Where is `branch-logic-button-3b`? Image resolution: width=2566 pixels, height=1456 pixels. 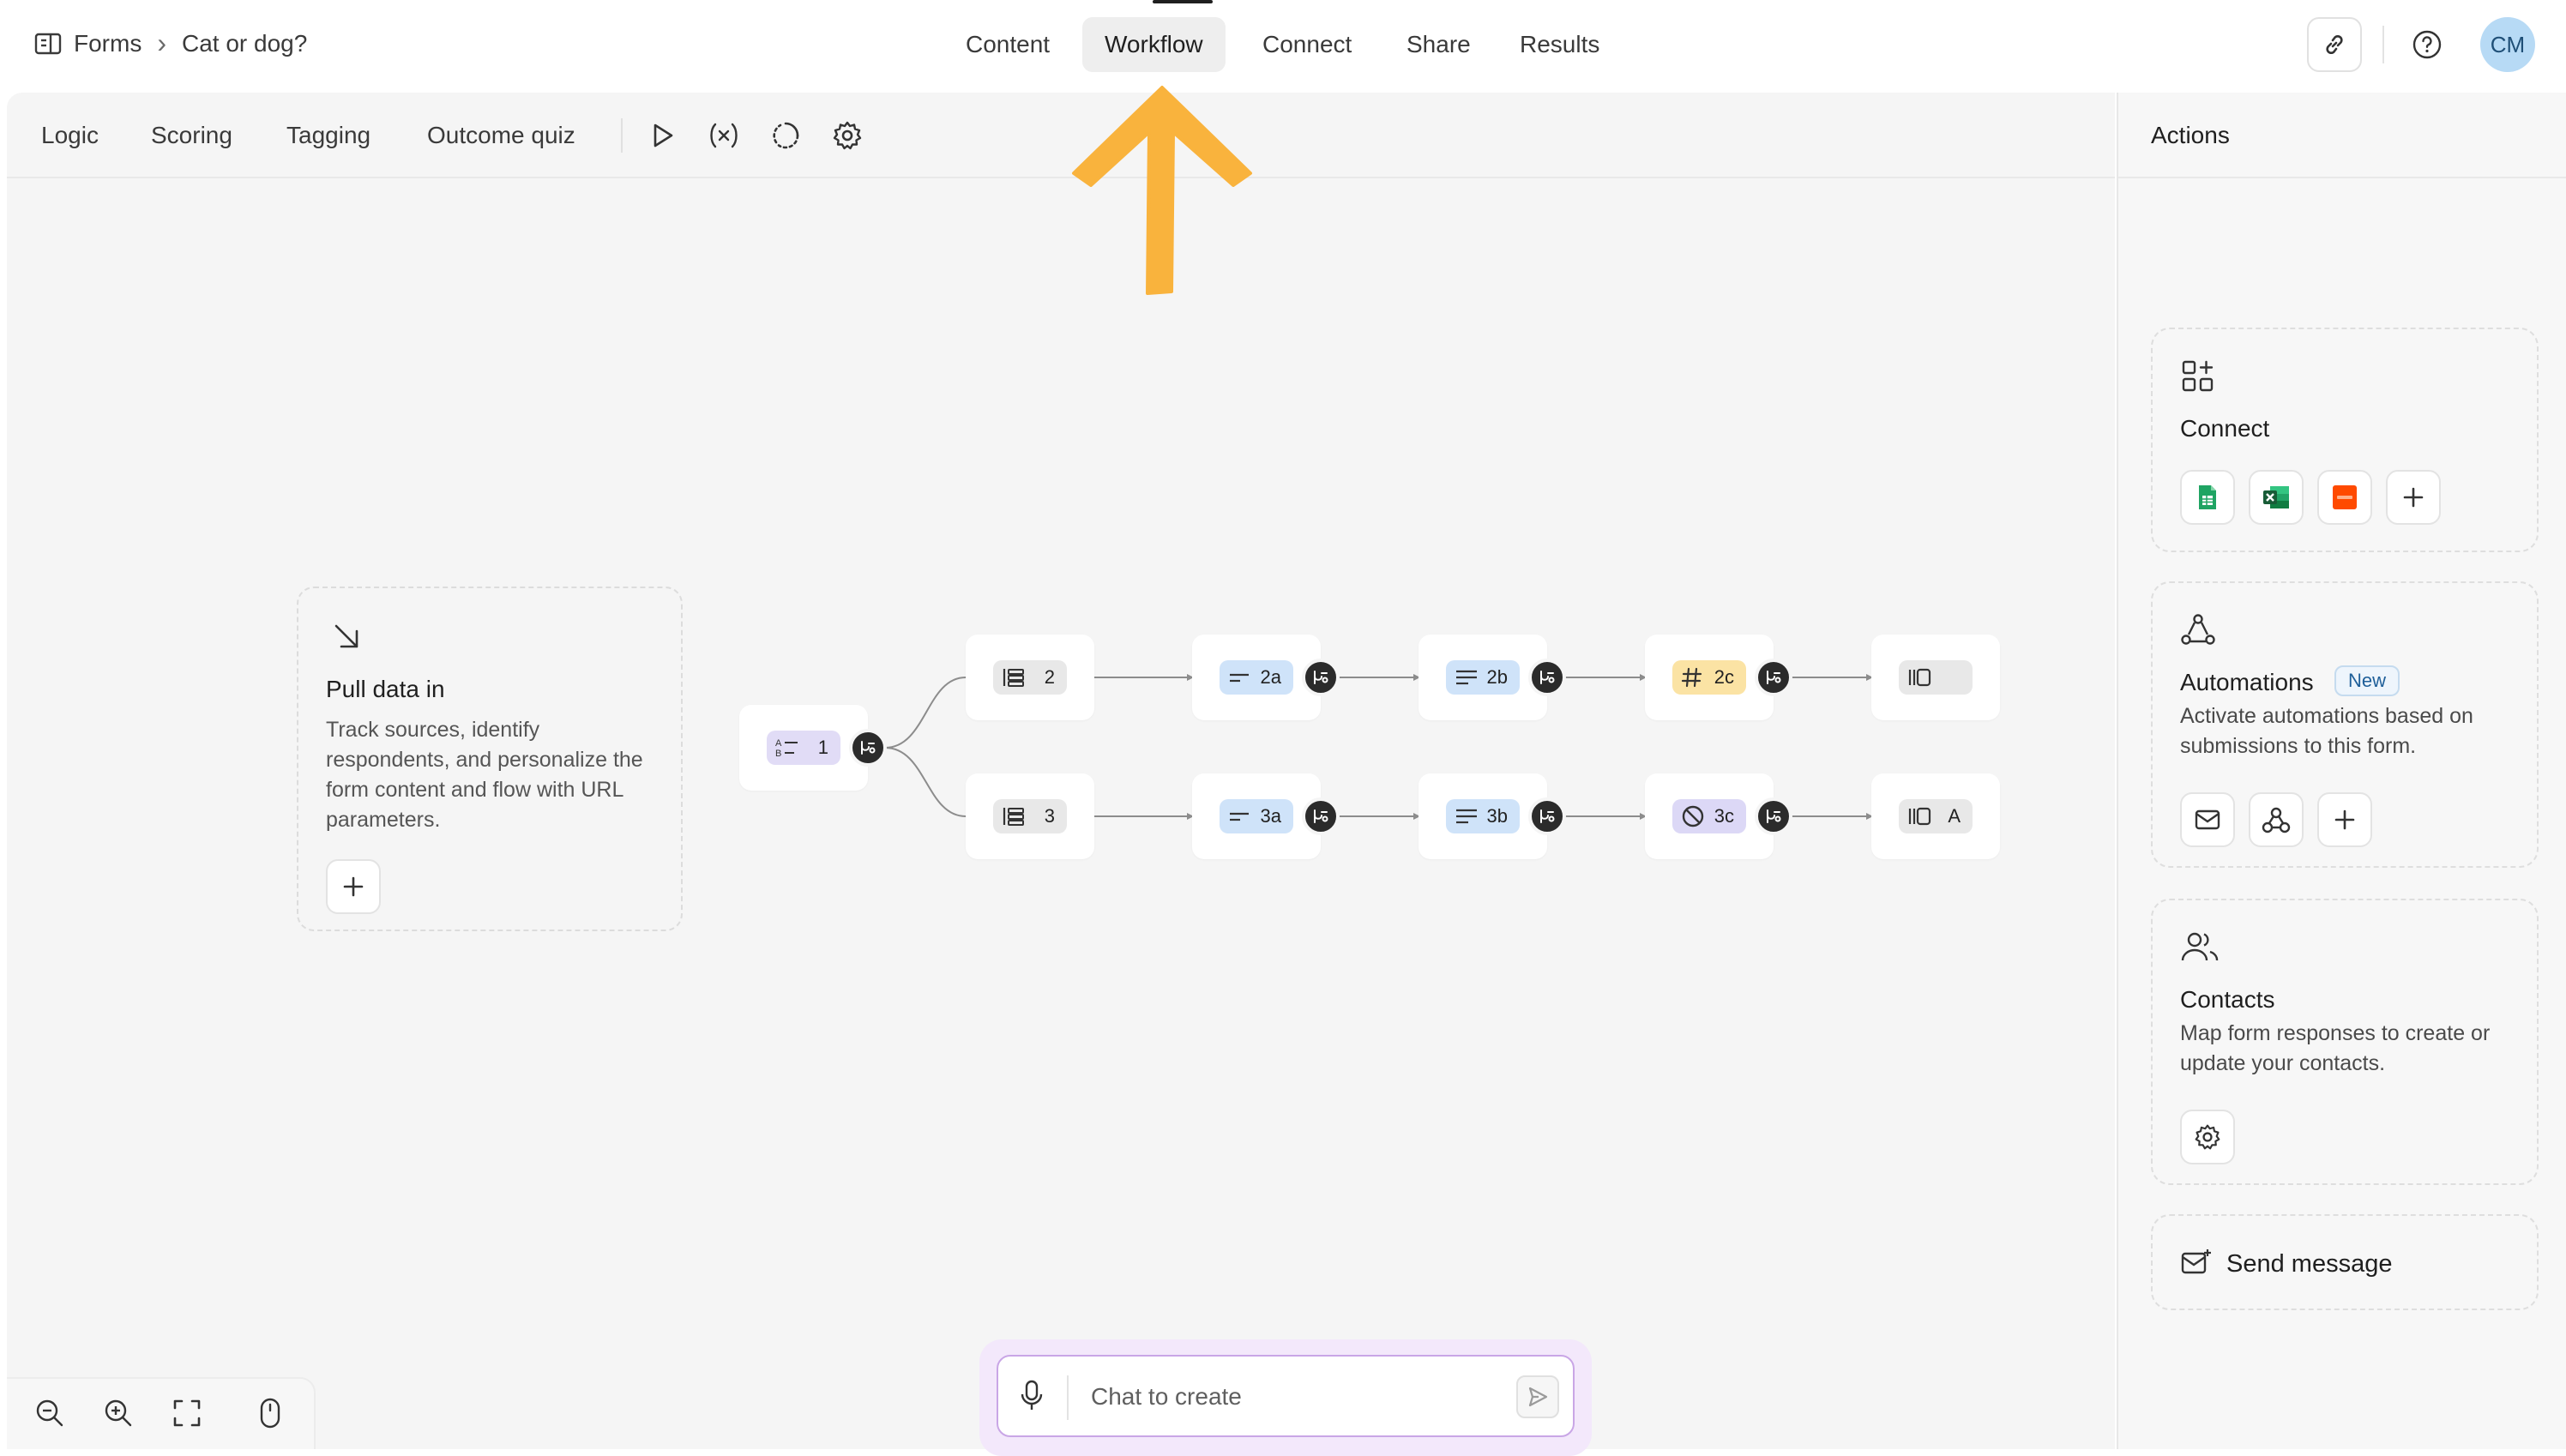 branch-logic-button-3b is located at coordinates (1547, 816).